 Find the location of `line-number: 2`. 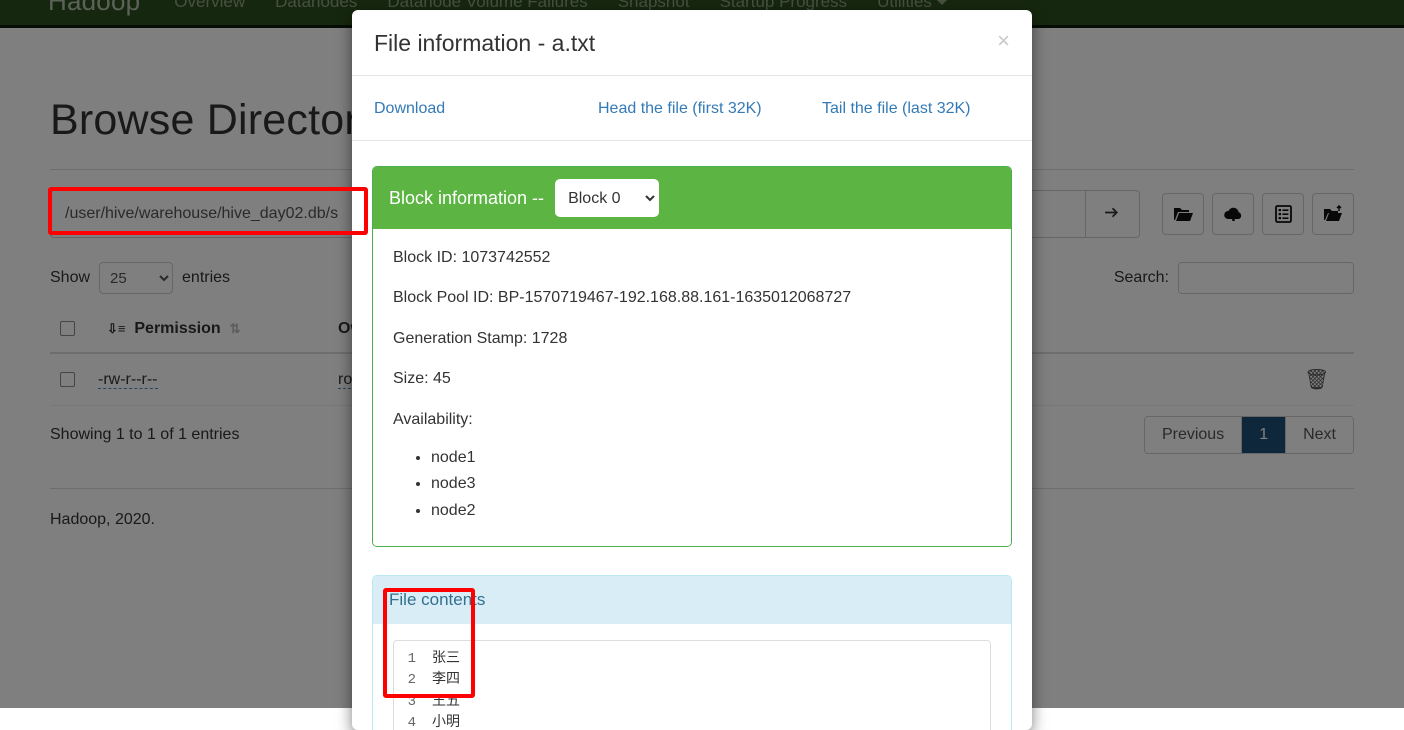

line-number: 2 is located at coordinates (413, 680).